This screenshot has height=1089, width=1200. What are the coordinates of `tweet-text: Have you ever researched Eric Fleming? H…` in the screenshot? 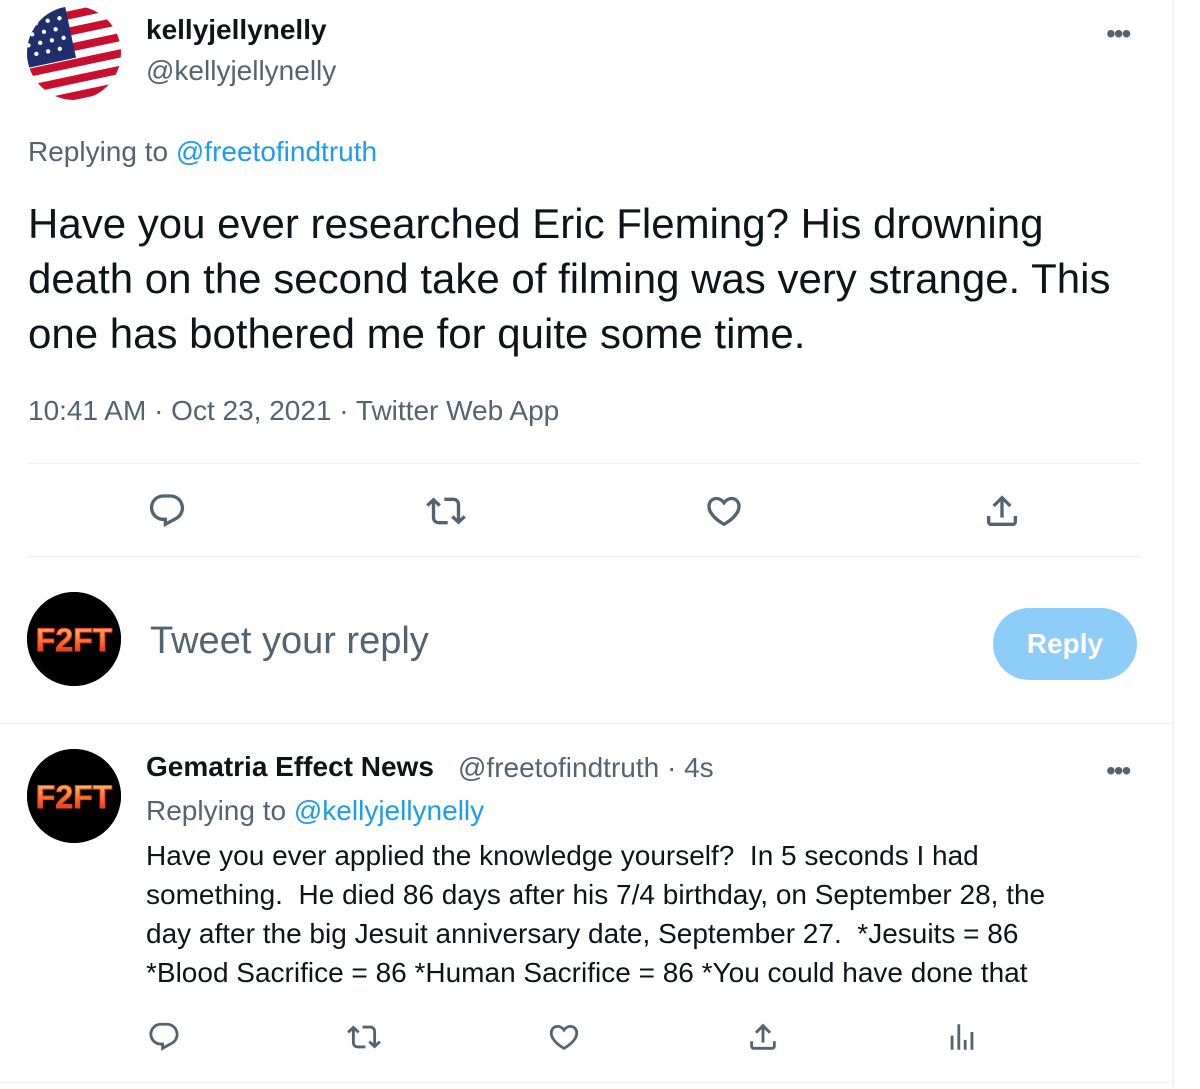 It's located at (569, 278).